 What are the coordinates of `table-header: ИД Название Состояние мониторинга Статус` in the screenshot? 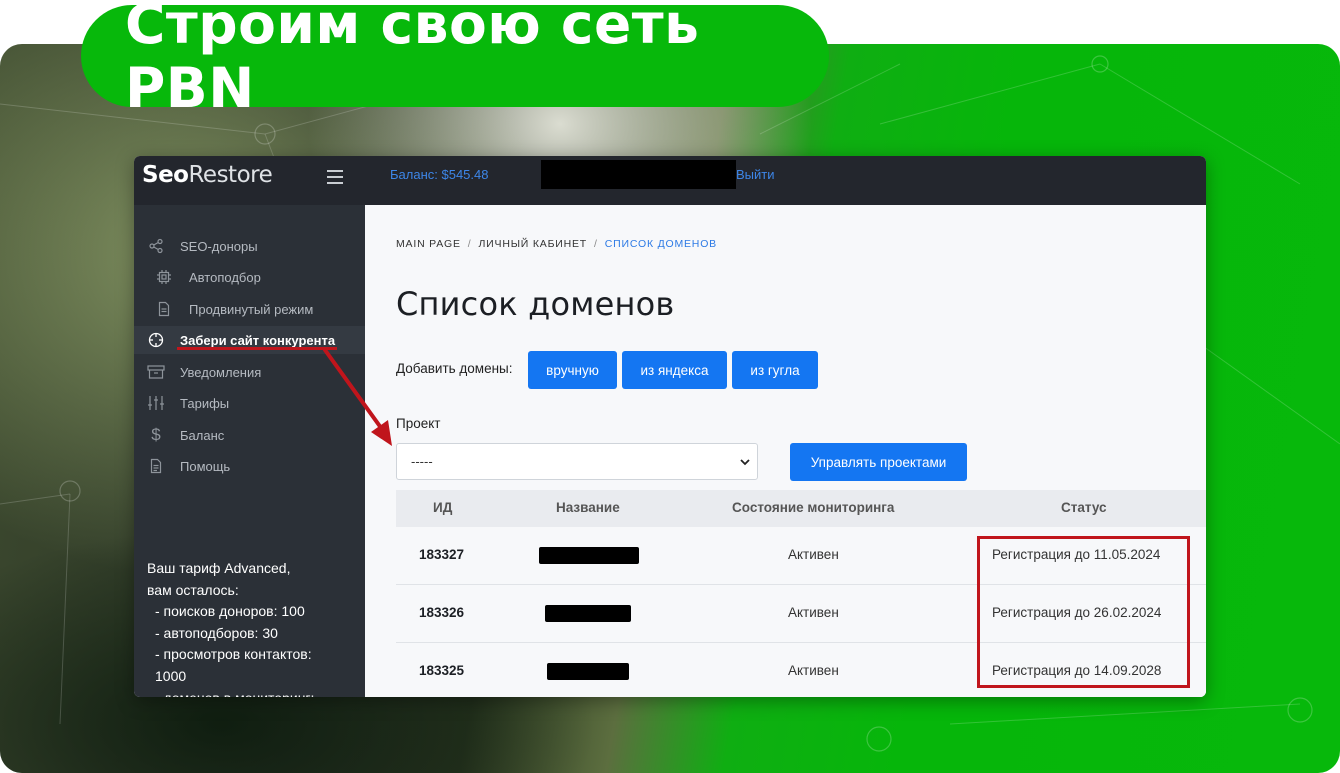 It's located at (801, 508).